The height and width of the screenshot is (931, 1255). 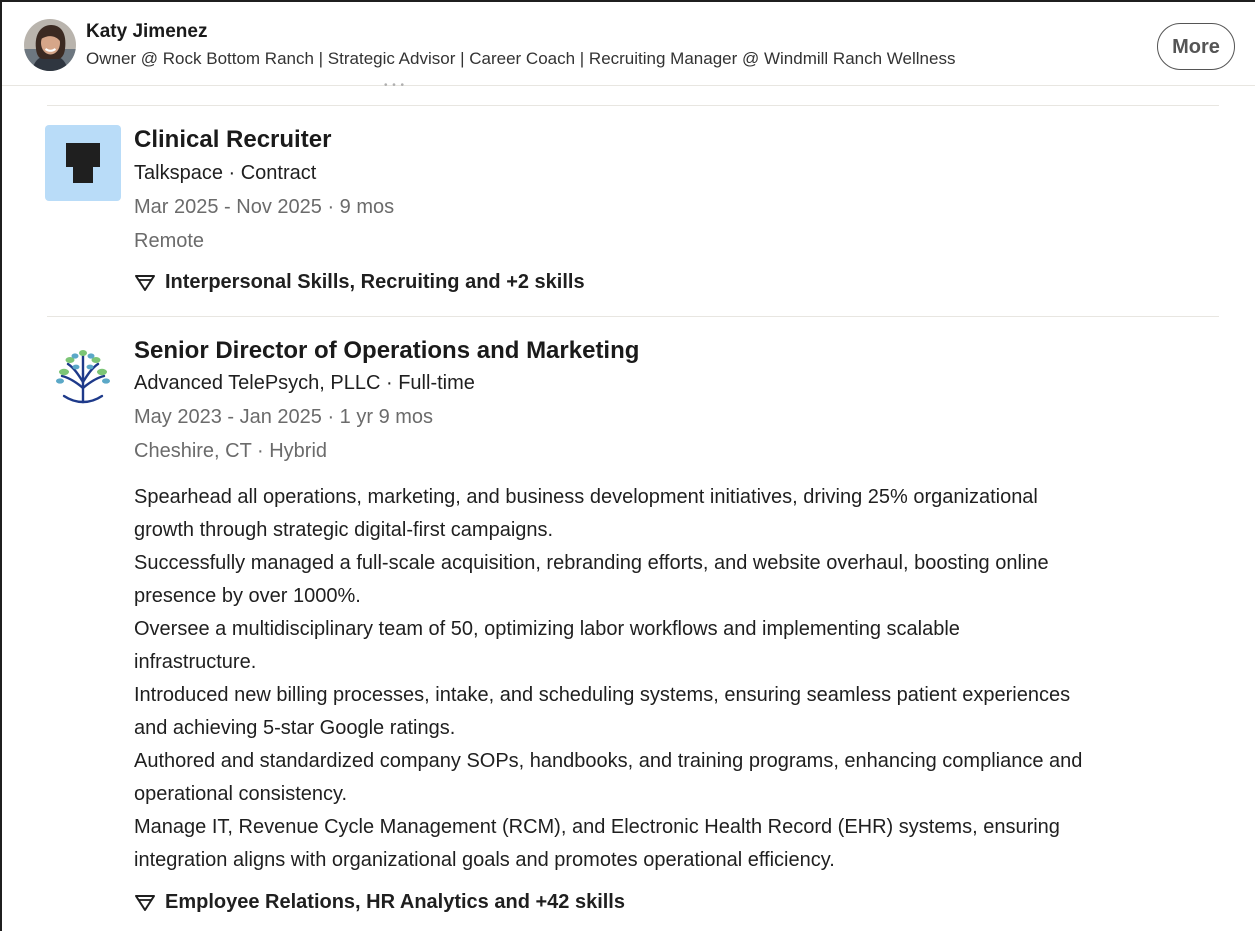 I want to click on avatar-photo, so click(x=50, y=45).